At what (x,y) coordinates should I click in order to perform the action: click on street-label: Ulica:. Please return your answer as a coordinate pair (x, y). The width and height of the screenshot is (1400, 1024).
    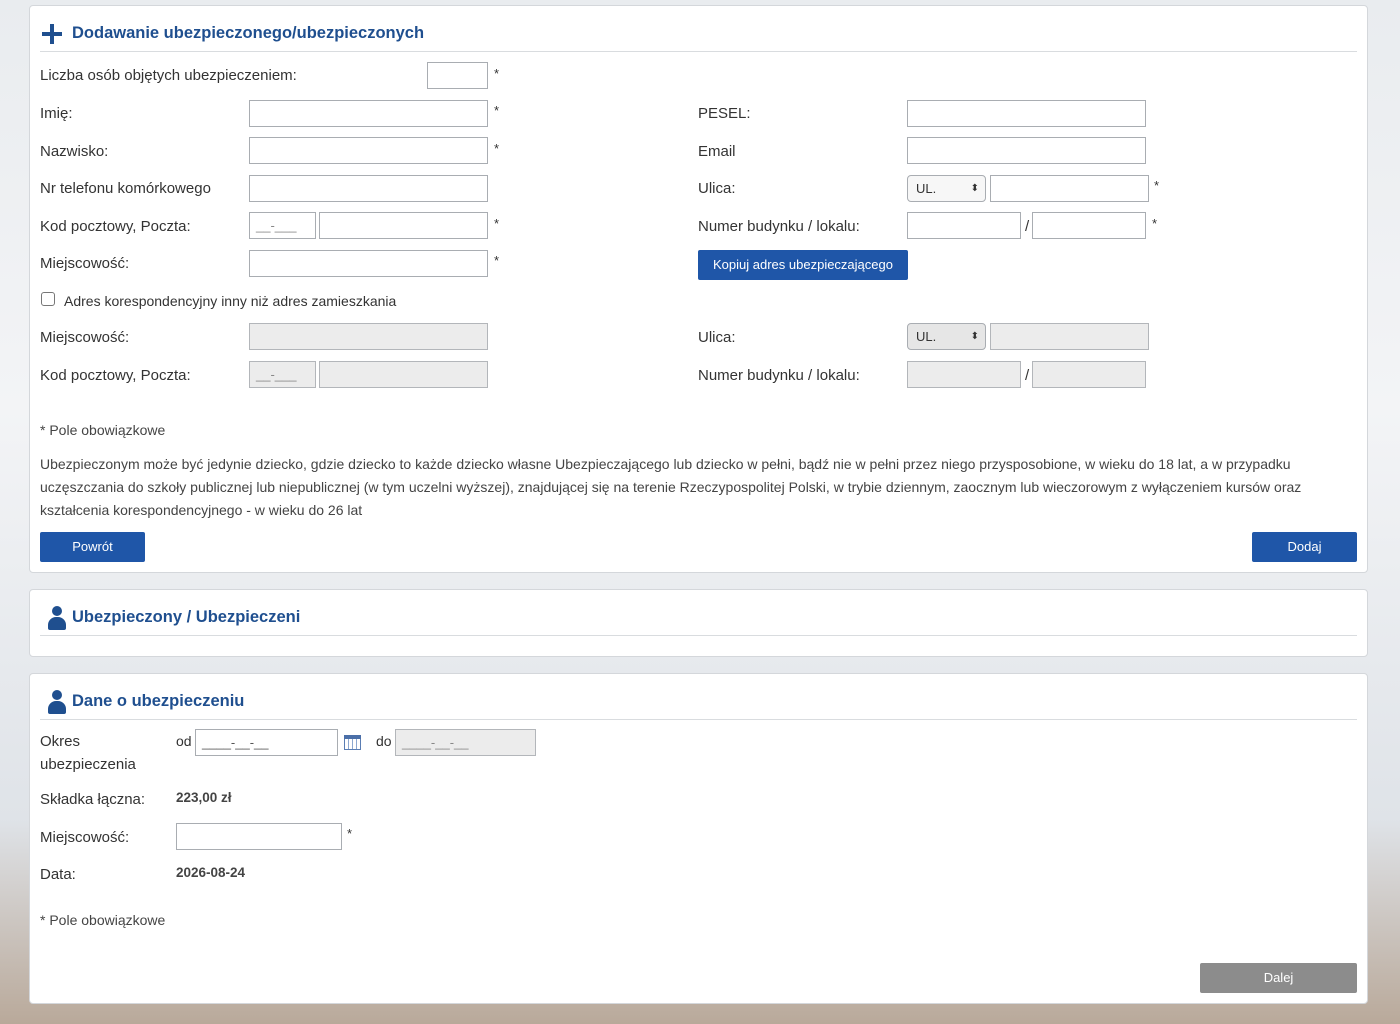
    Looking at the image, I should click on (717, 188).